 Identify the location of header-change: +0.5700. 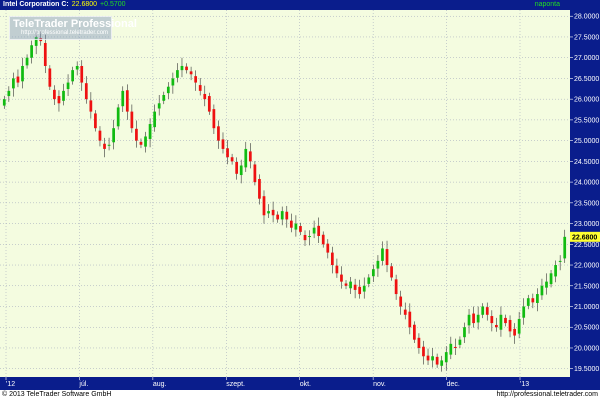
(113, 4).